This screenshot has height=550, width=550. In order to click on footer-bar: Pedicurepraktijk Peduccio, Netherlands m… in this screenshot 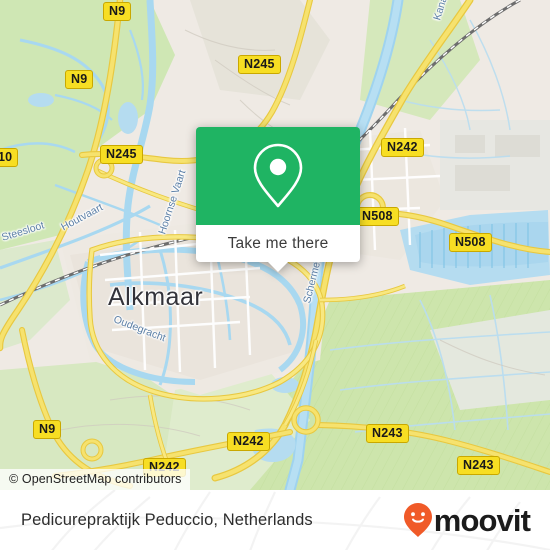, I will do `click(275, 520)`.